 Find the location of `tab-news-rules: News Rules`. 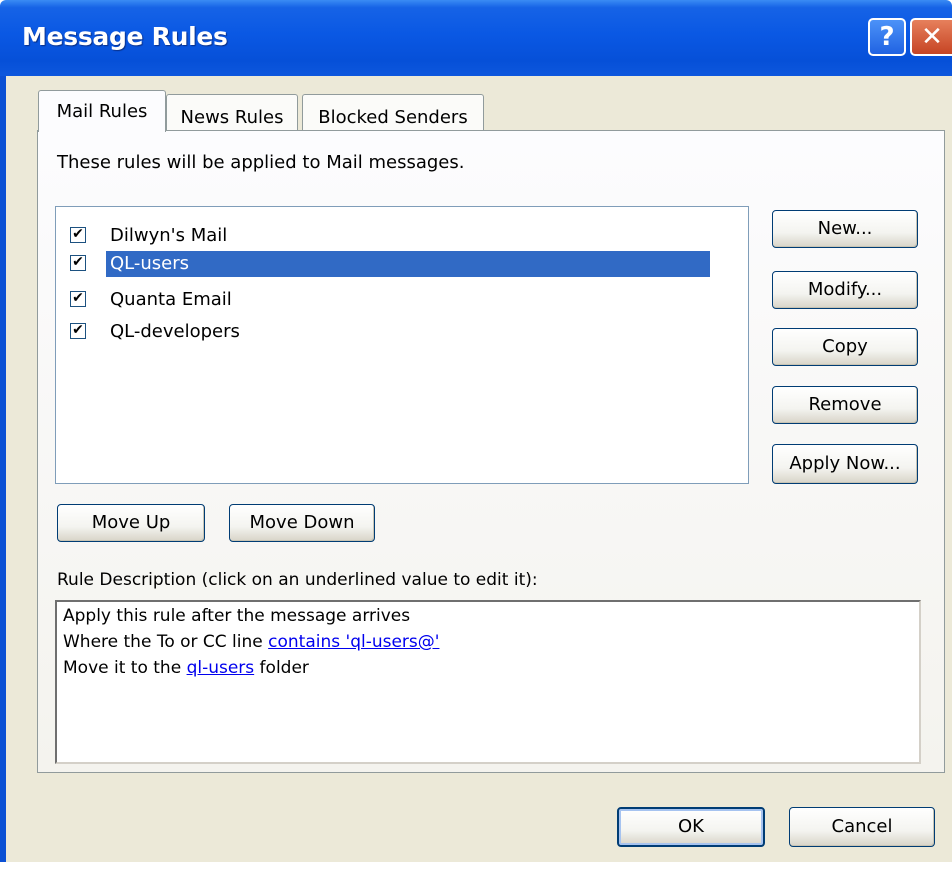

tab-news-rules: News Rules is located at coordinates (232, 112).